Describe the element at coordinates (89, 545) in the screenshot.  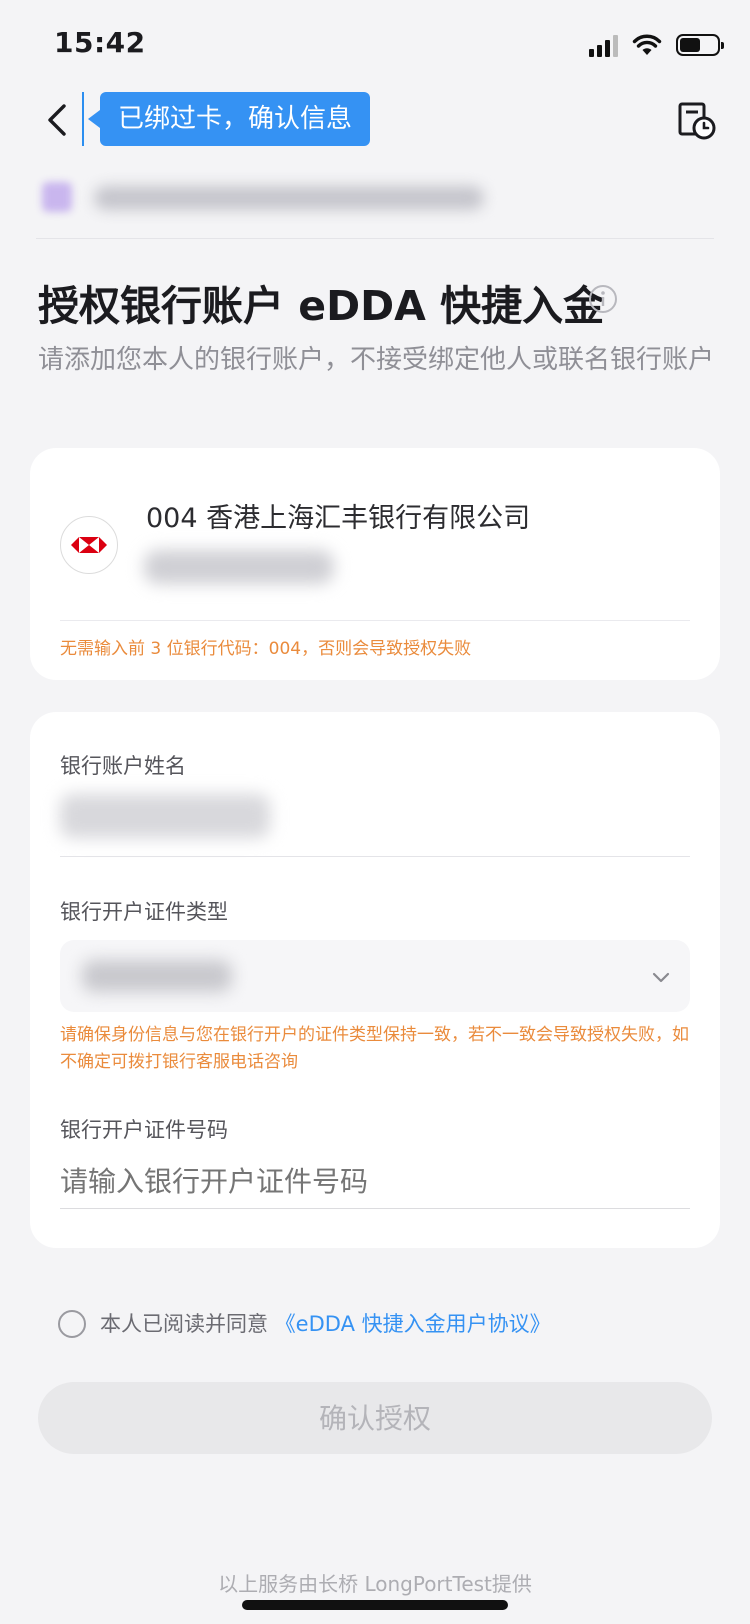
I see `hsbc-logo-icon` at that location.